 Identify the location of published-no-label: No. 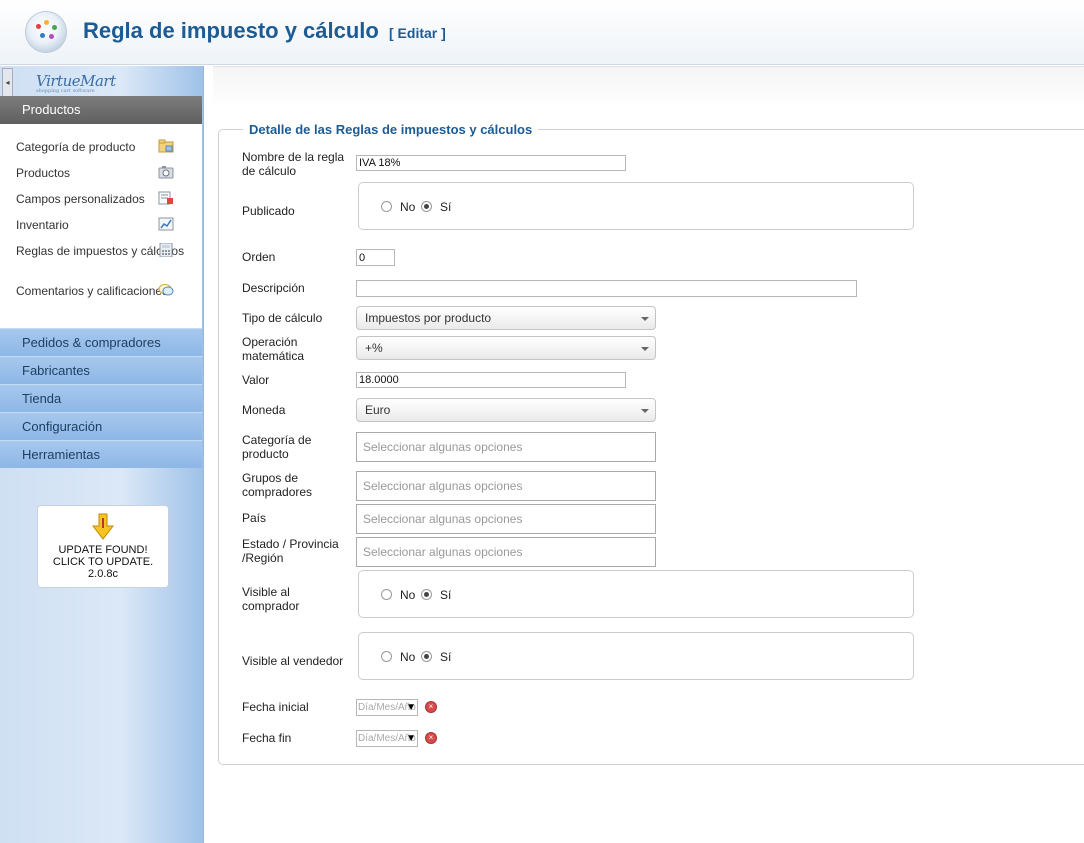
(408, 207).